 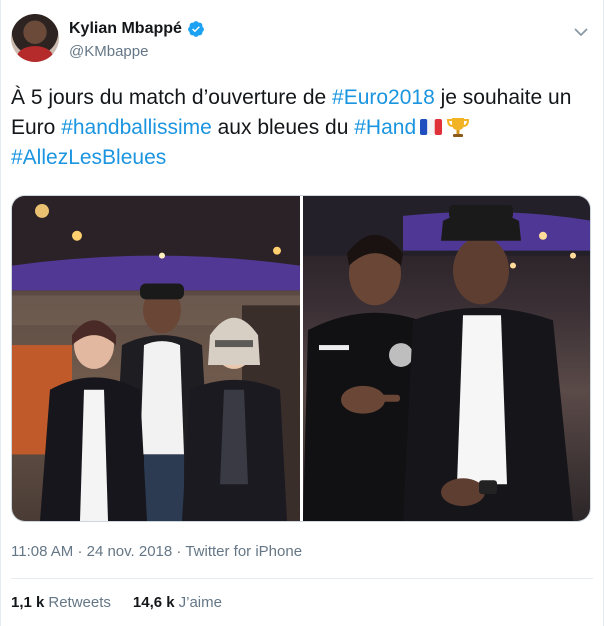 What do you see at coordinates (153, 602) in the screenshot?
I see `likes-count: 14,6 k` at bounding box center [153, 602].